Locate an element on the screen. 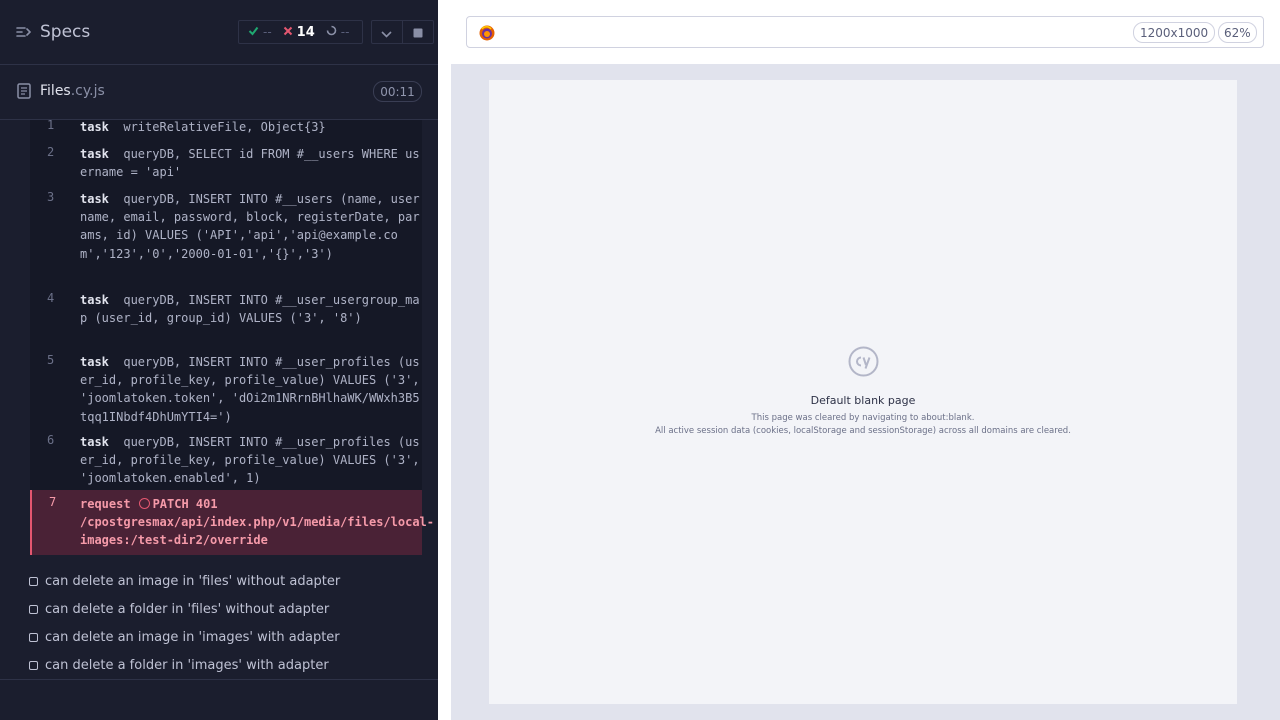  failed-count: 14 is located at coordinates (305, 32).